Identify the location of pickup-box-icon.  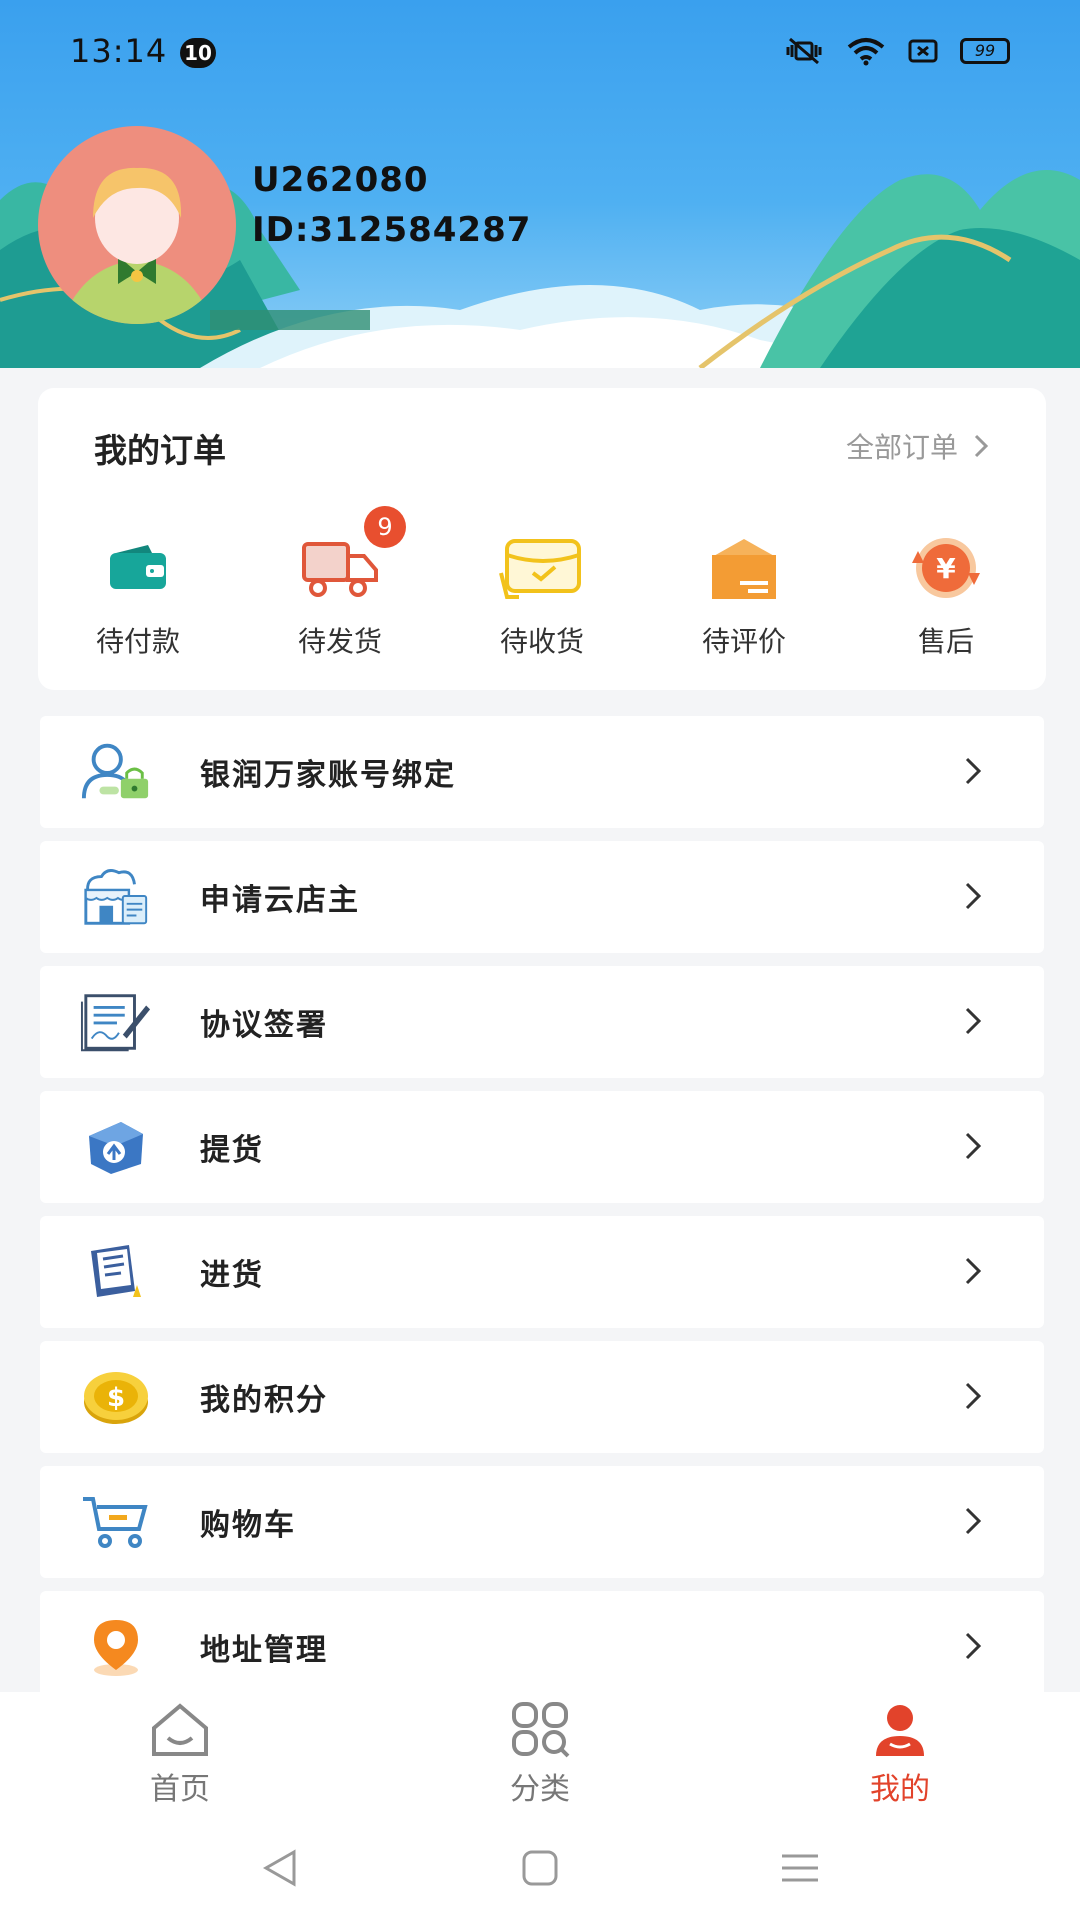
(116, 1147).